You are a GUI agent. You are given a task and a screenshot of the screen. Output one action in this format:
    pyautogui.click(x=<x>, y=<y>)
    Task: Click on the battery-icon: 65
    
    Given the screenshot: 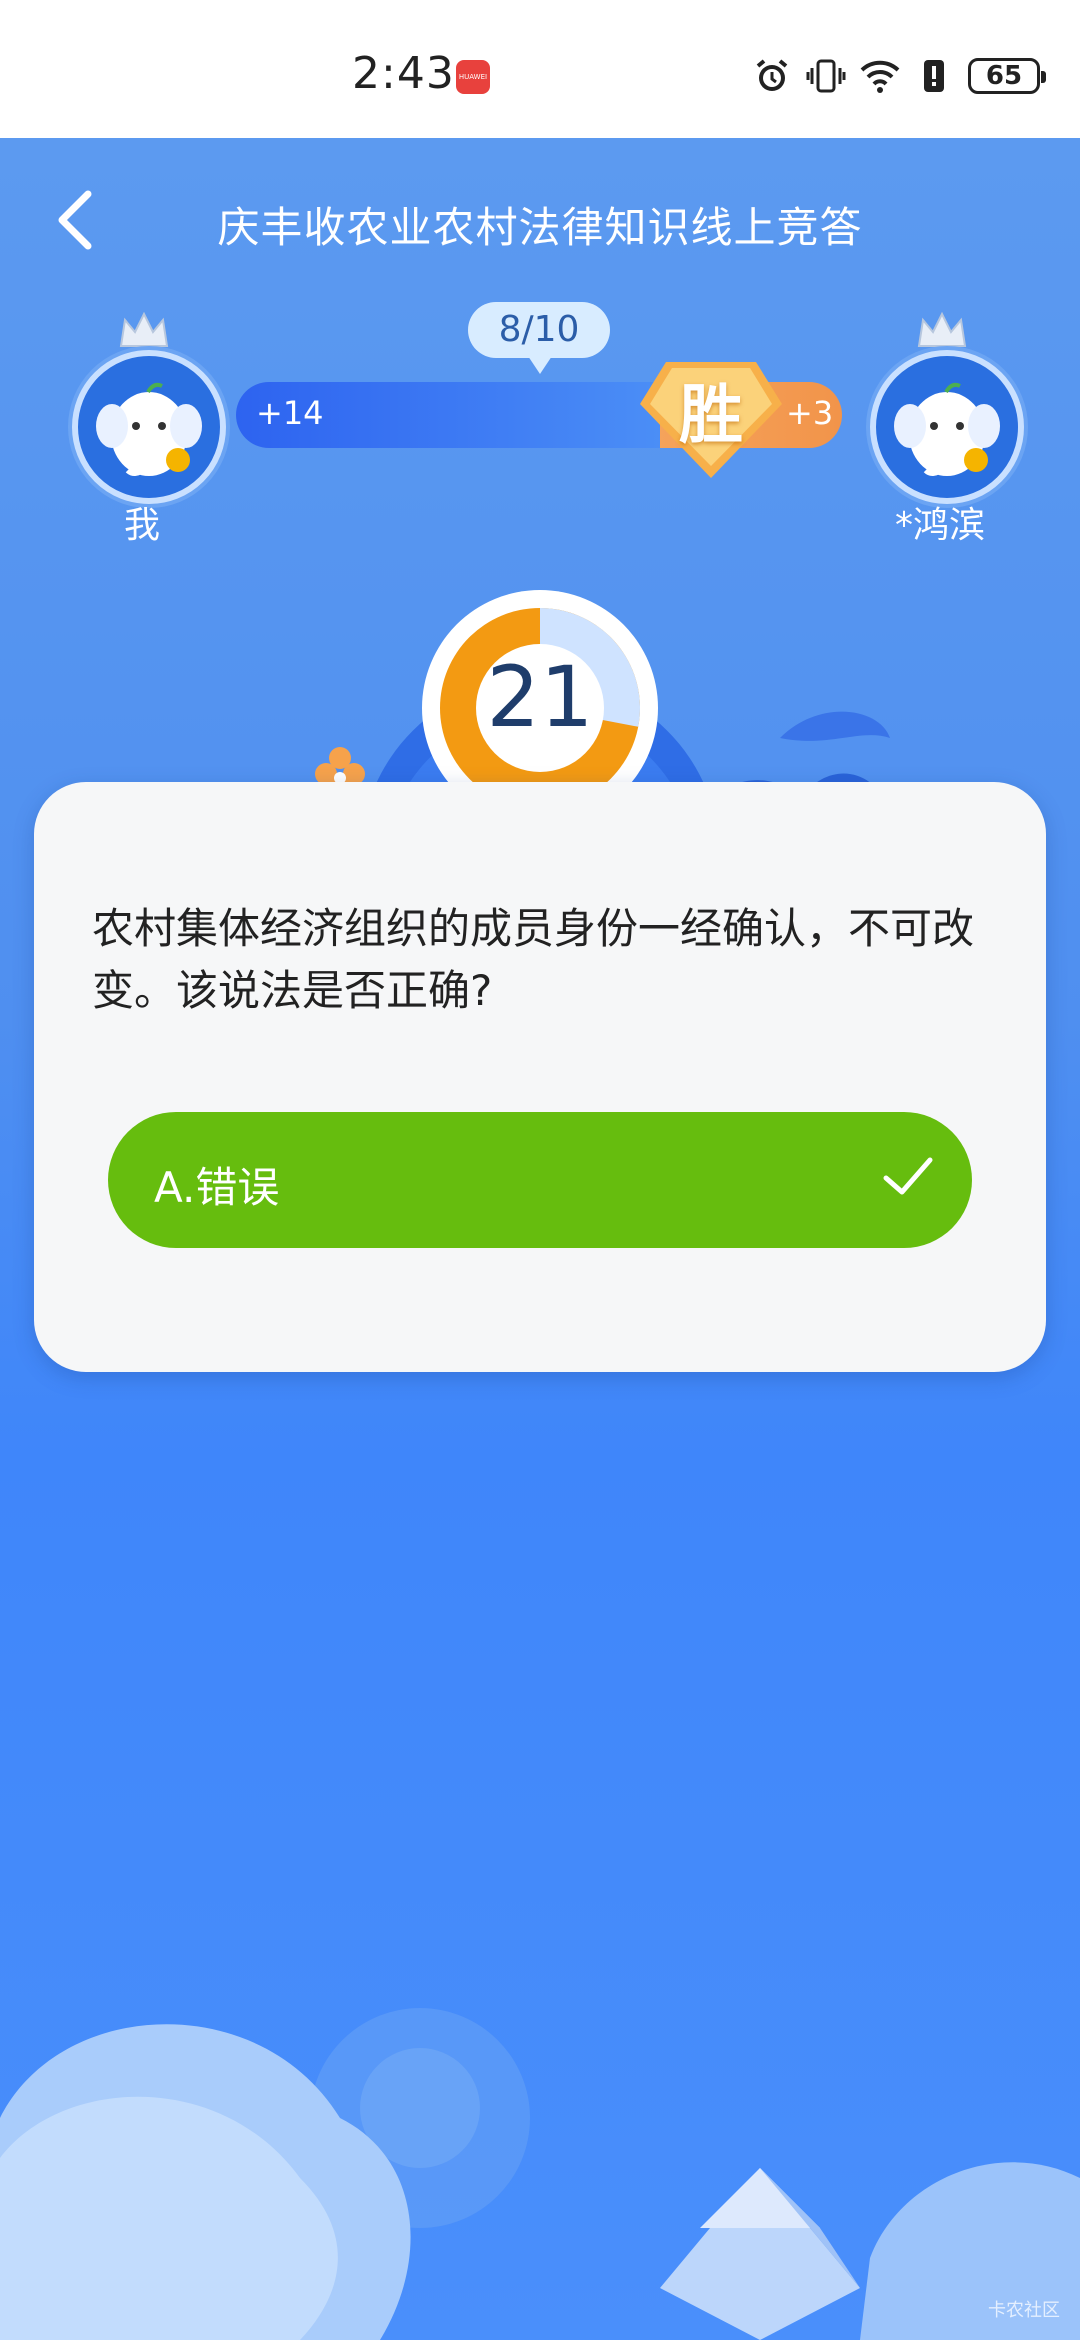 What is the action you would take?
    pyautogui.click(x=1007, y=76)
    